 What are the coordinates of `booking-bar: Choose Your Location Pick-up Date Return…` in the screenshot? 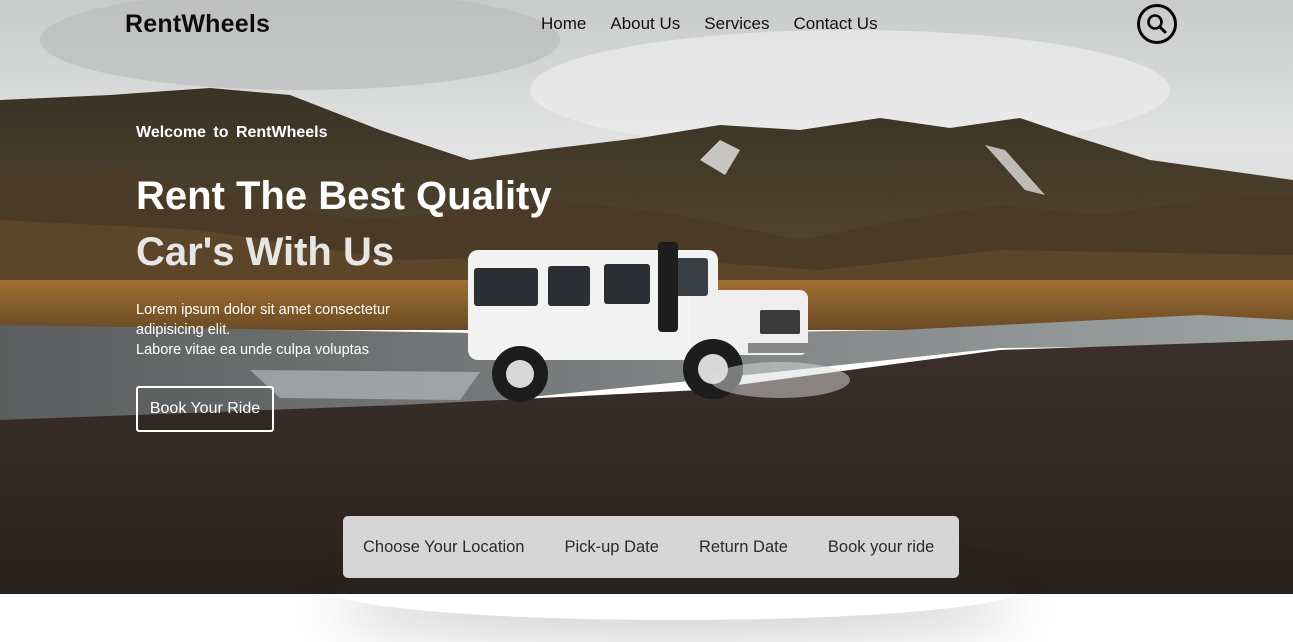 It's located at (651, 547).